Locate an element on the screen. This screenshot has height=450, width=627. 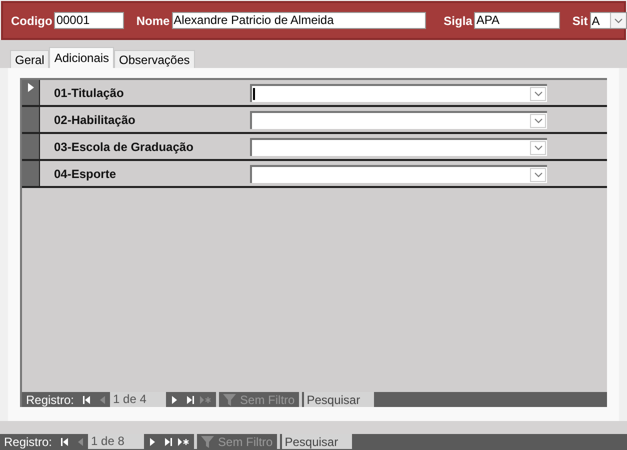
record-position-field: 1 de 4 is located at coordinates (138, 399).